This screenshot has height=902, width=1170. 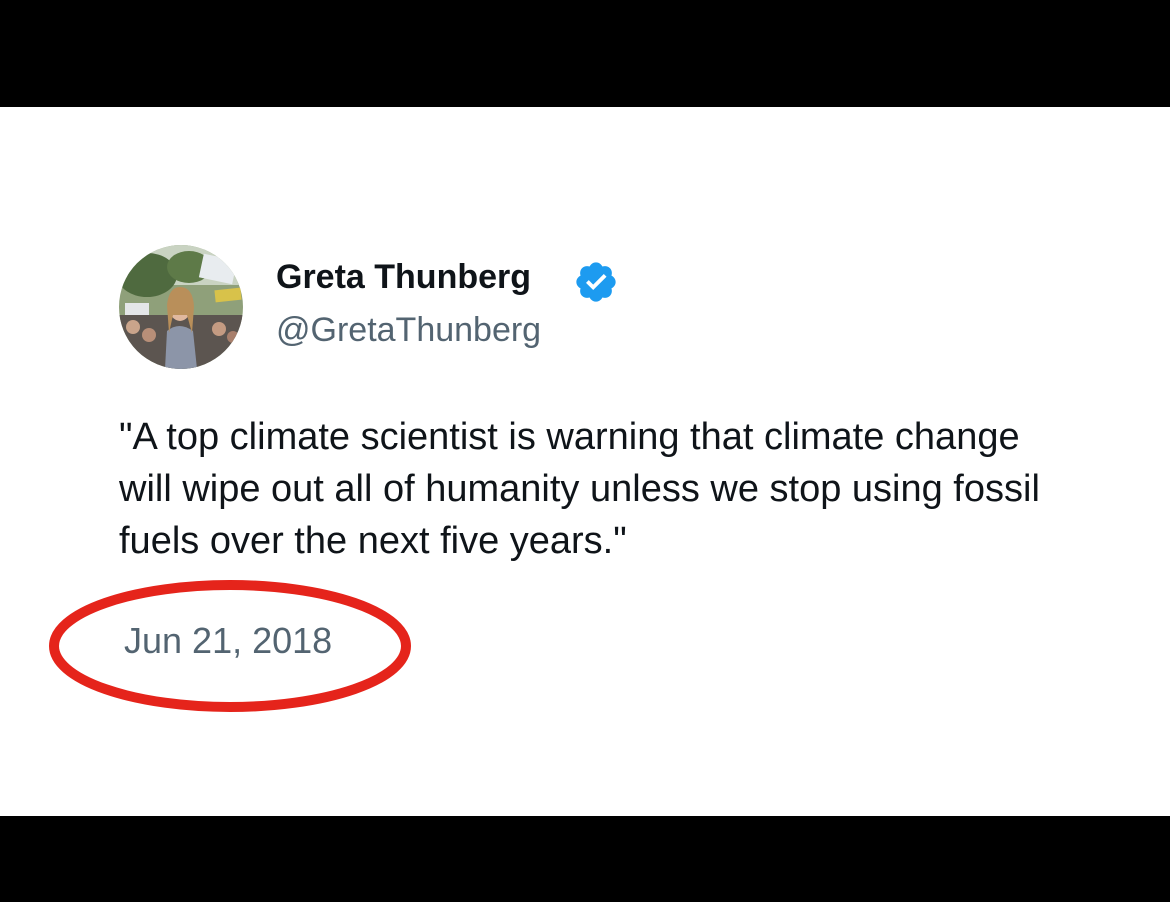 I want to click on author-handle: @GretaThunberg, so click(x=408, y=330).